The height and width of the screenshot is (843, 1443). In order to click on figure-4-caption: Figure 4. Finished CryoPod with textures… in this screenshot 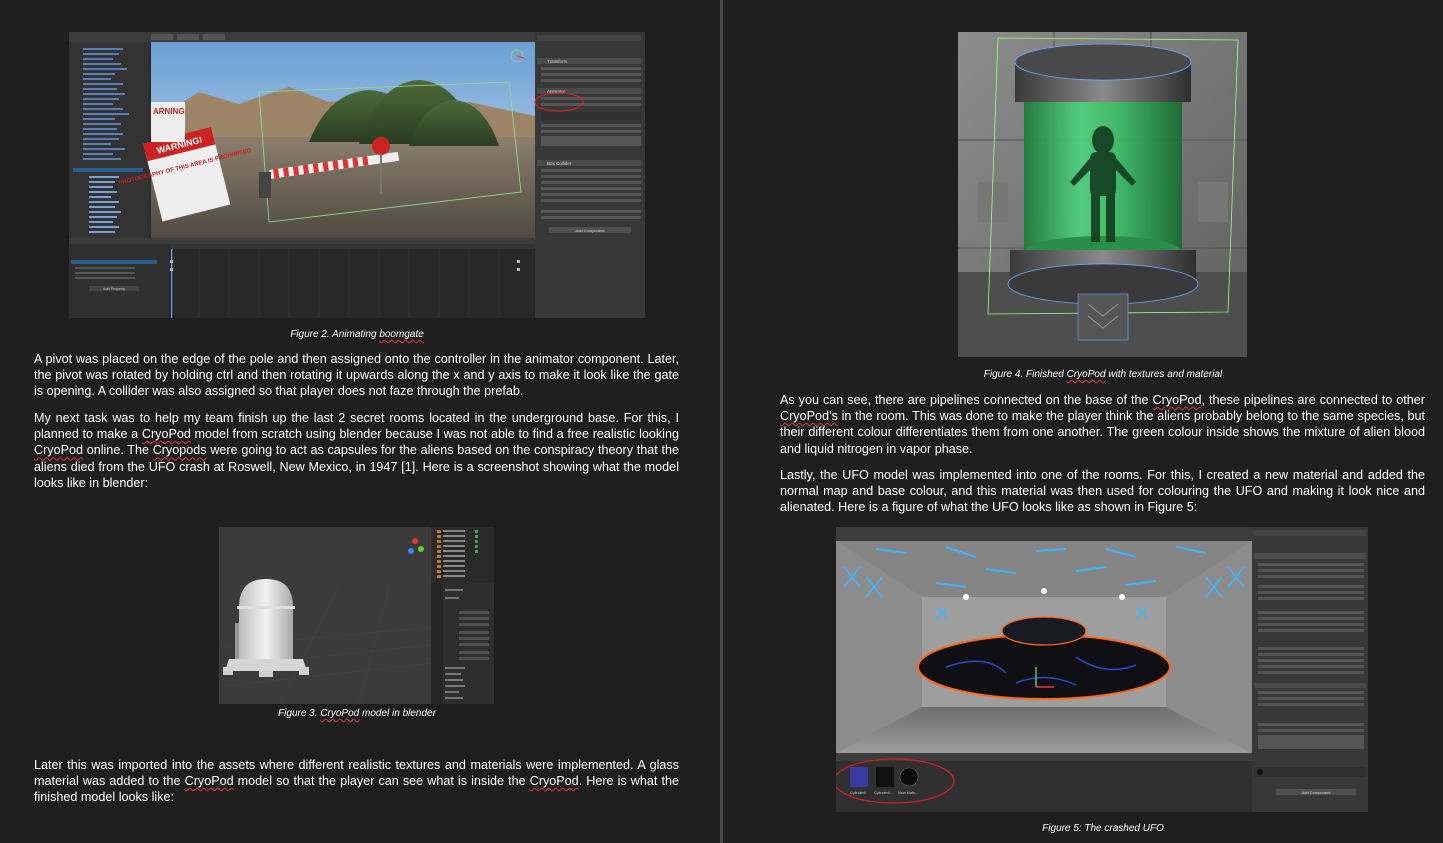, I will do `click(1083, 374)`.